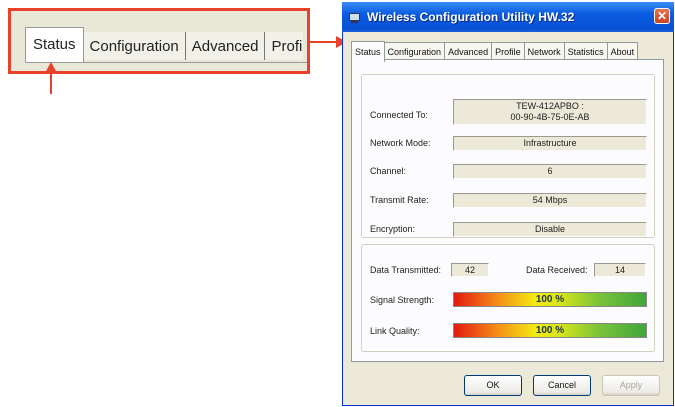  I want to click on zoomed-tab-baseline, so click(166, 62).